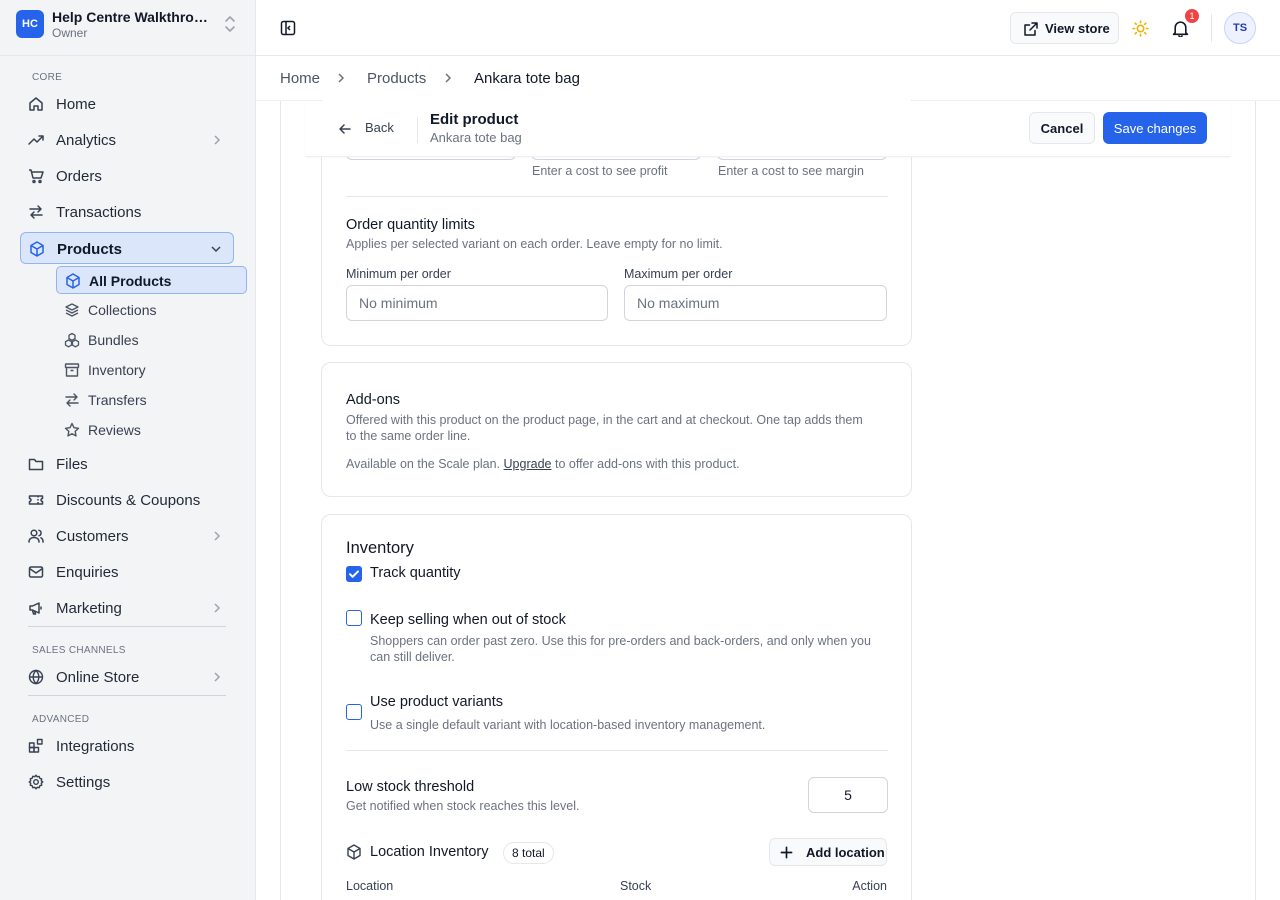 This screenshot has width=1280, height=900. I want to click on sidebar-item-label: Settings, so click(83, 782).